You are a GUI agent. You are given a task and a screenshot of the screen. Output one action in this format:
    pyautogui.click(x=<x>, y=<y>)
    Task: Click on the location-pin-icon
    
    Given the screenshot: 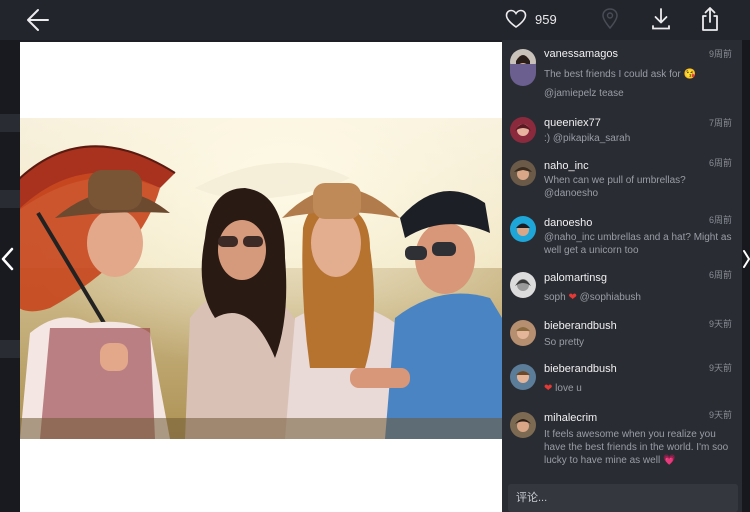 What is the action you would take?
    pyautogui.click(x=610, y=19)
    